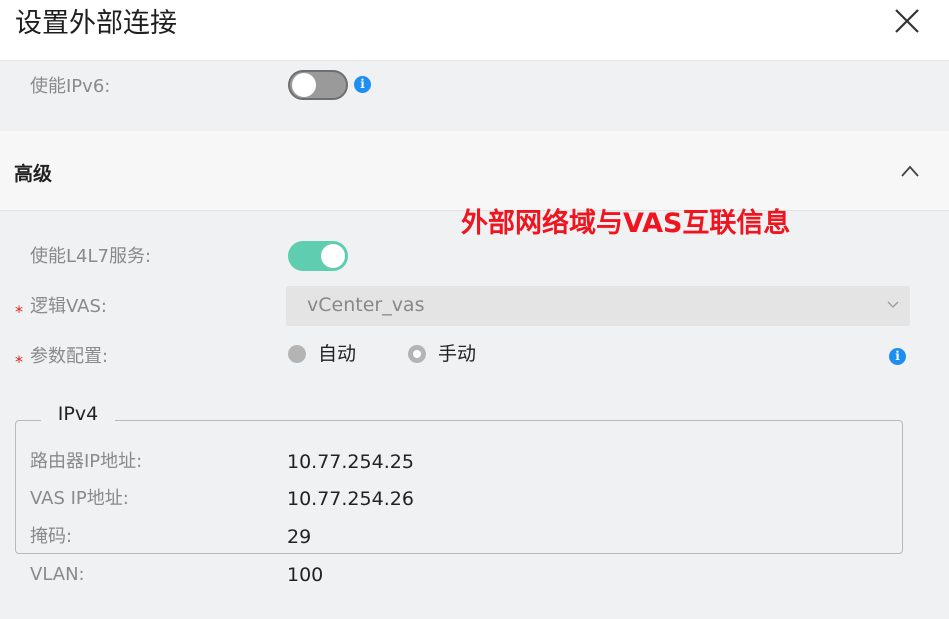 The image size is (949, 619). Describe the element at coordinates (70, 86) in the screenshot. I see `ipv6-label: 使能IPv6:` at that location.